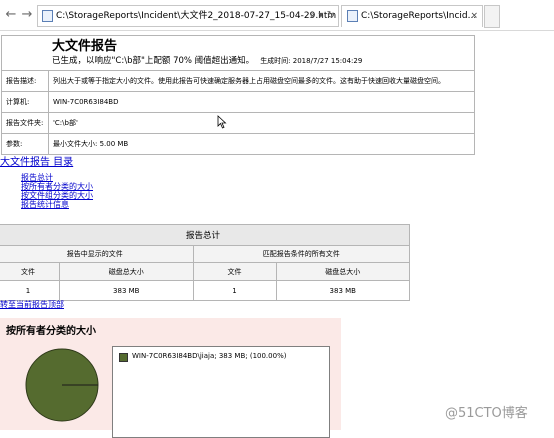  What do you see at coordinates (57, 186) in the screenshot?
I see `toc-item-size-by-owner: 按所有者分类的大小` at bounding box center [57, 186].